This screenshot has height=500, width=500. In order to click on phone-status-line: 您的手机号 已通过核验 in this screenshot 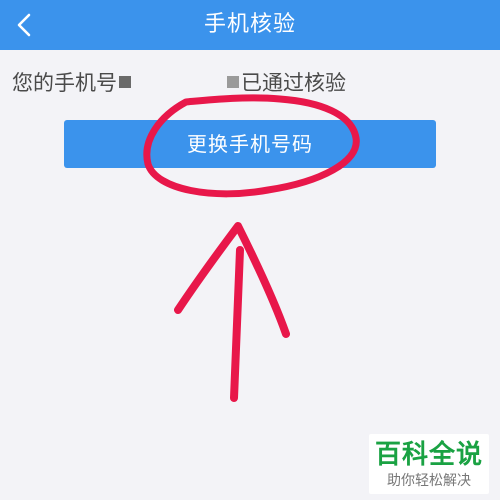, I will do `click(179, 83)`.